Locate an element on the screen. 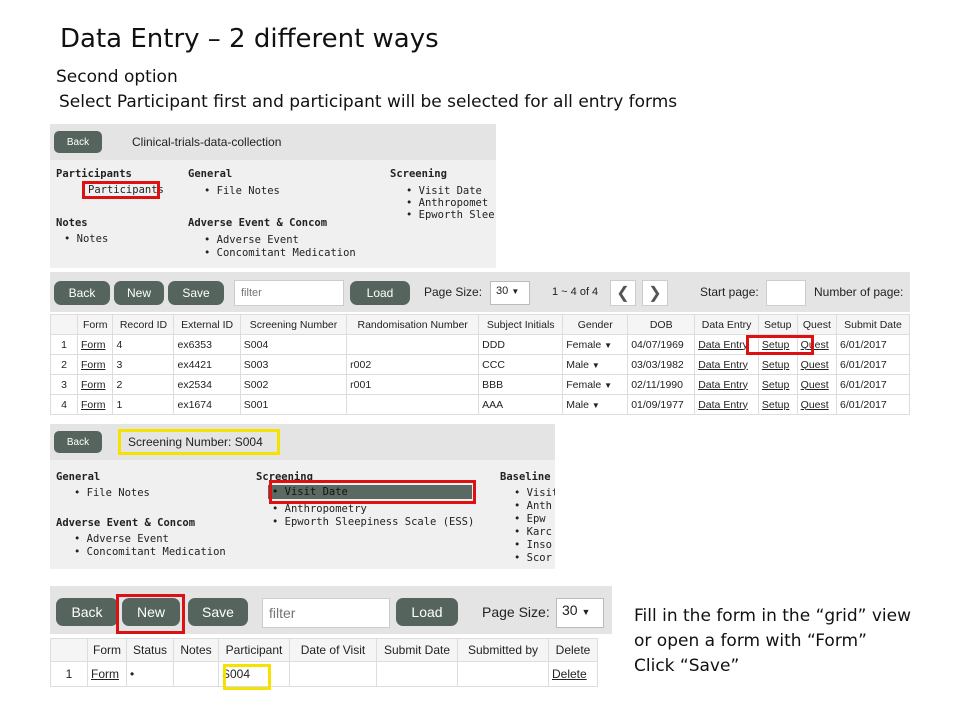 The image size is (960, 720). next-page-icon: ❯ is located at coordinates (655, 293).